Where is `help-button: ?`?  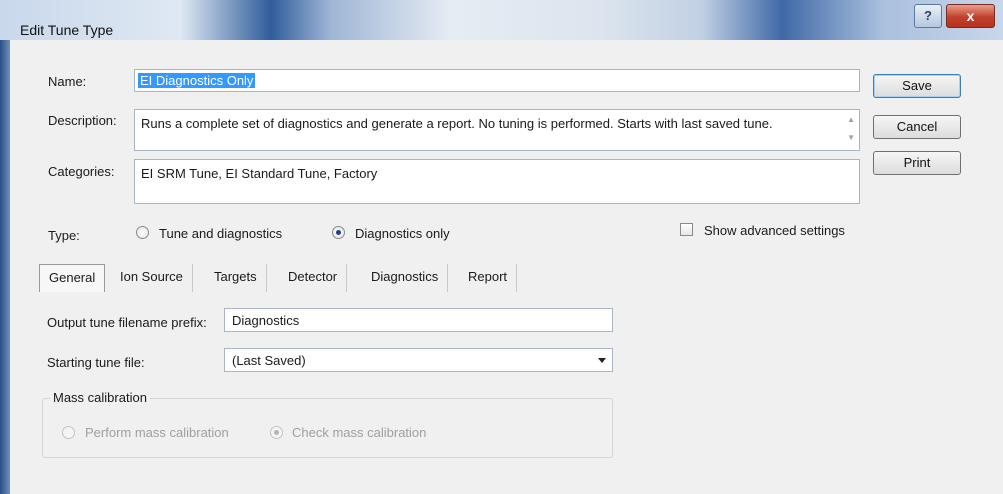 help-button: ? is located at coordinates (928, 16).